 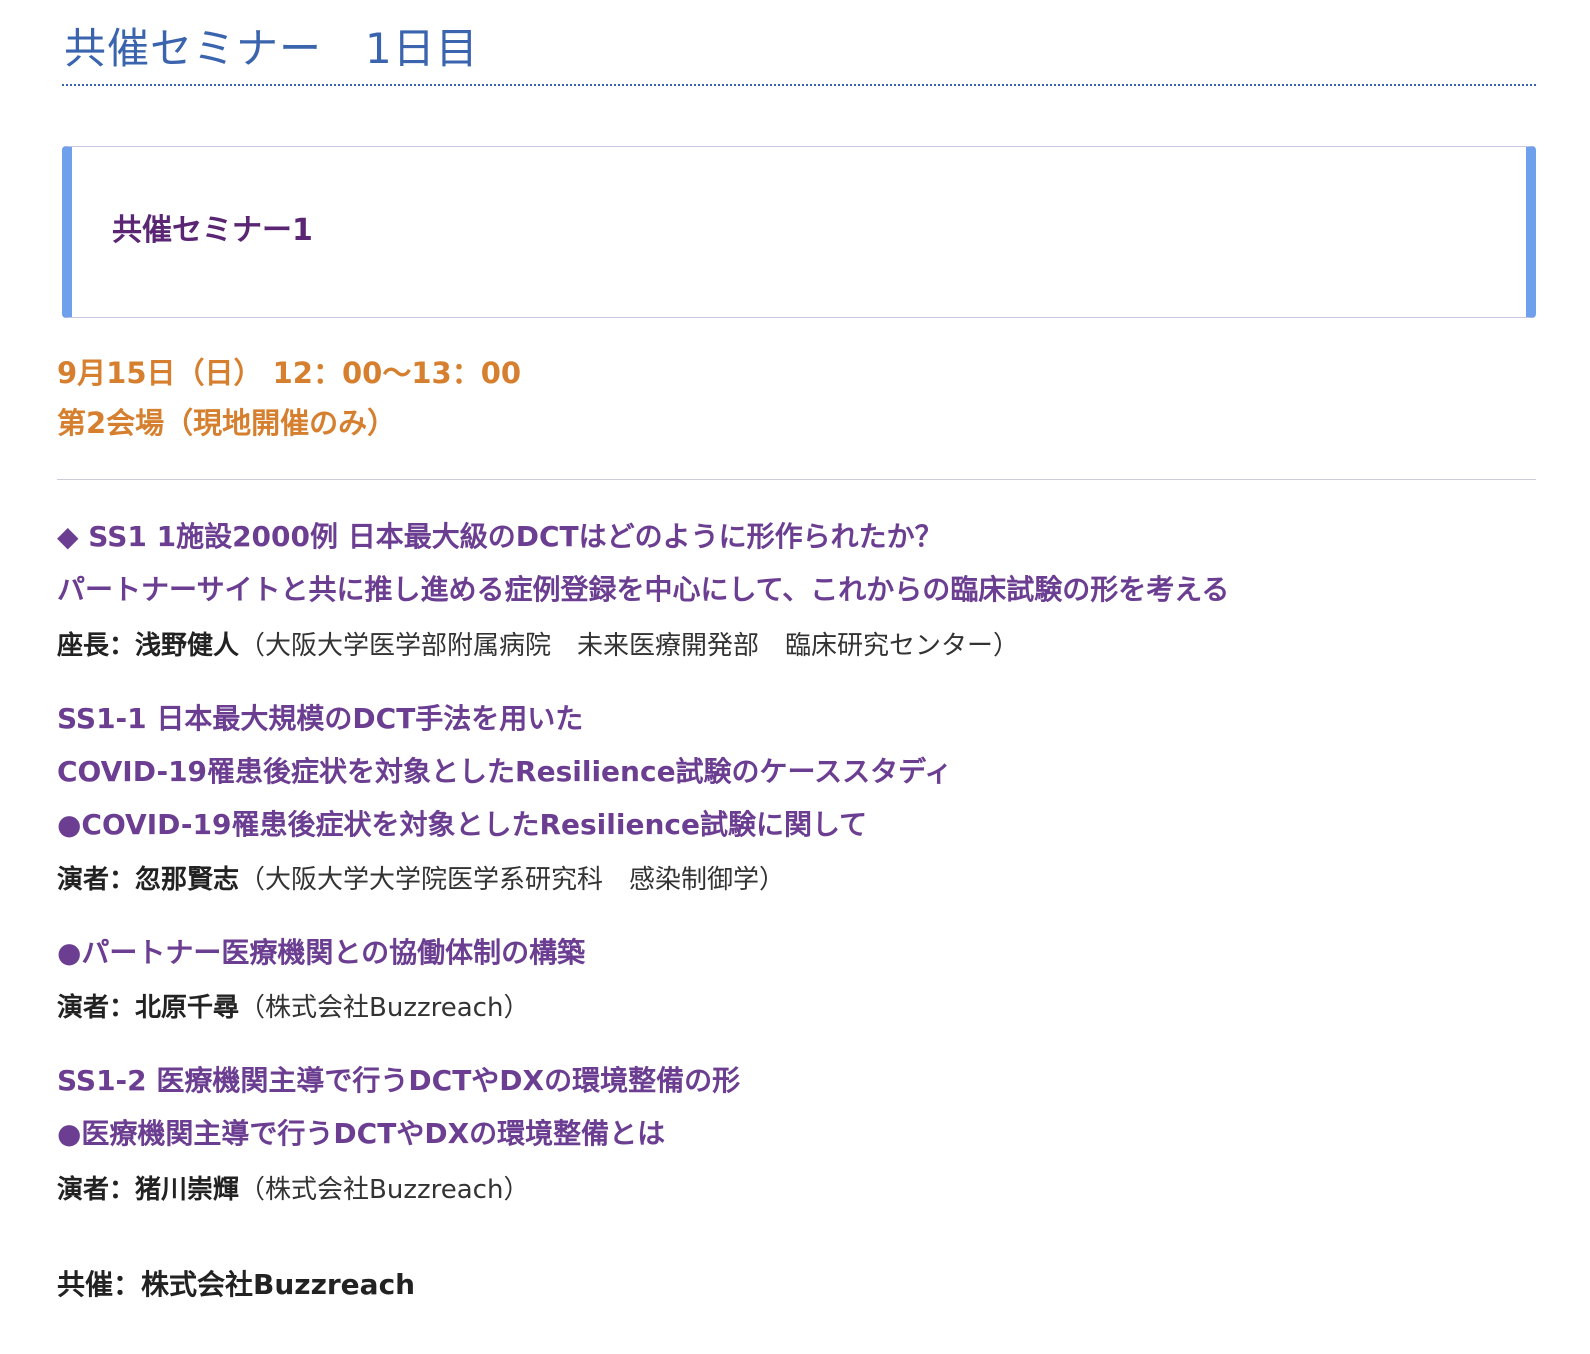 What do you see at coordinates (320, 718) in the screenshot?
I see `ss1-1-title-line1: SS1-1 日本最大規模のDCT手法を用いた` at bounding box center [320, 718].